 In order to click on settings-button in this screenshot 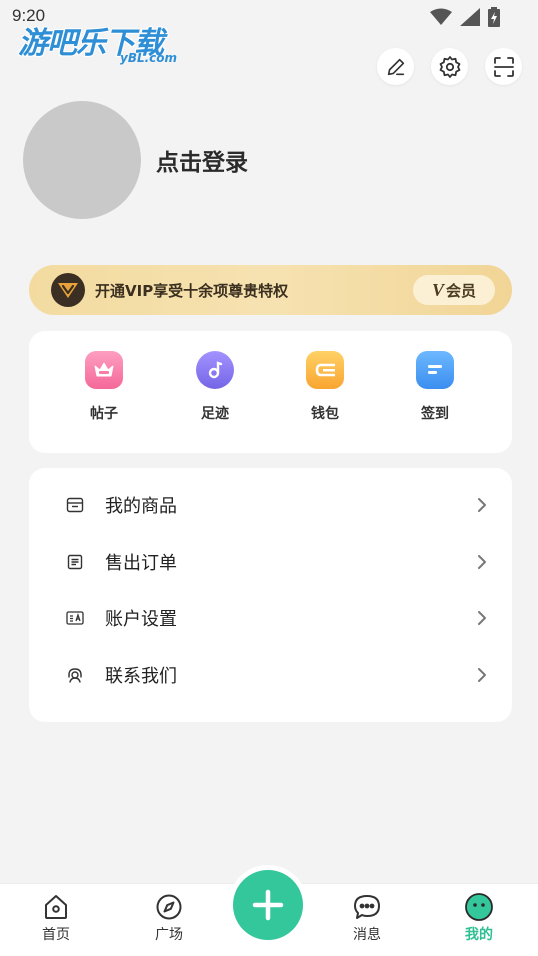, I will do `click(449, 66)`.